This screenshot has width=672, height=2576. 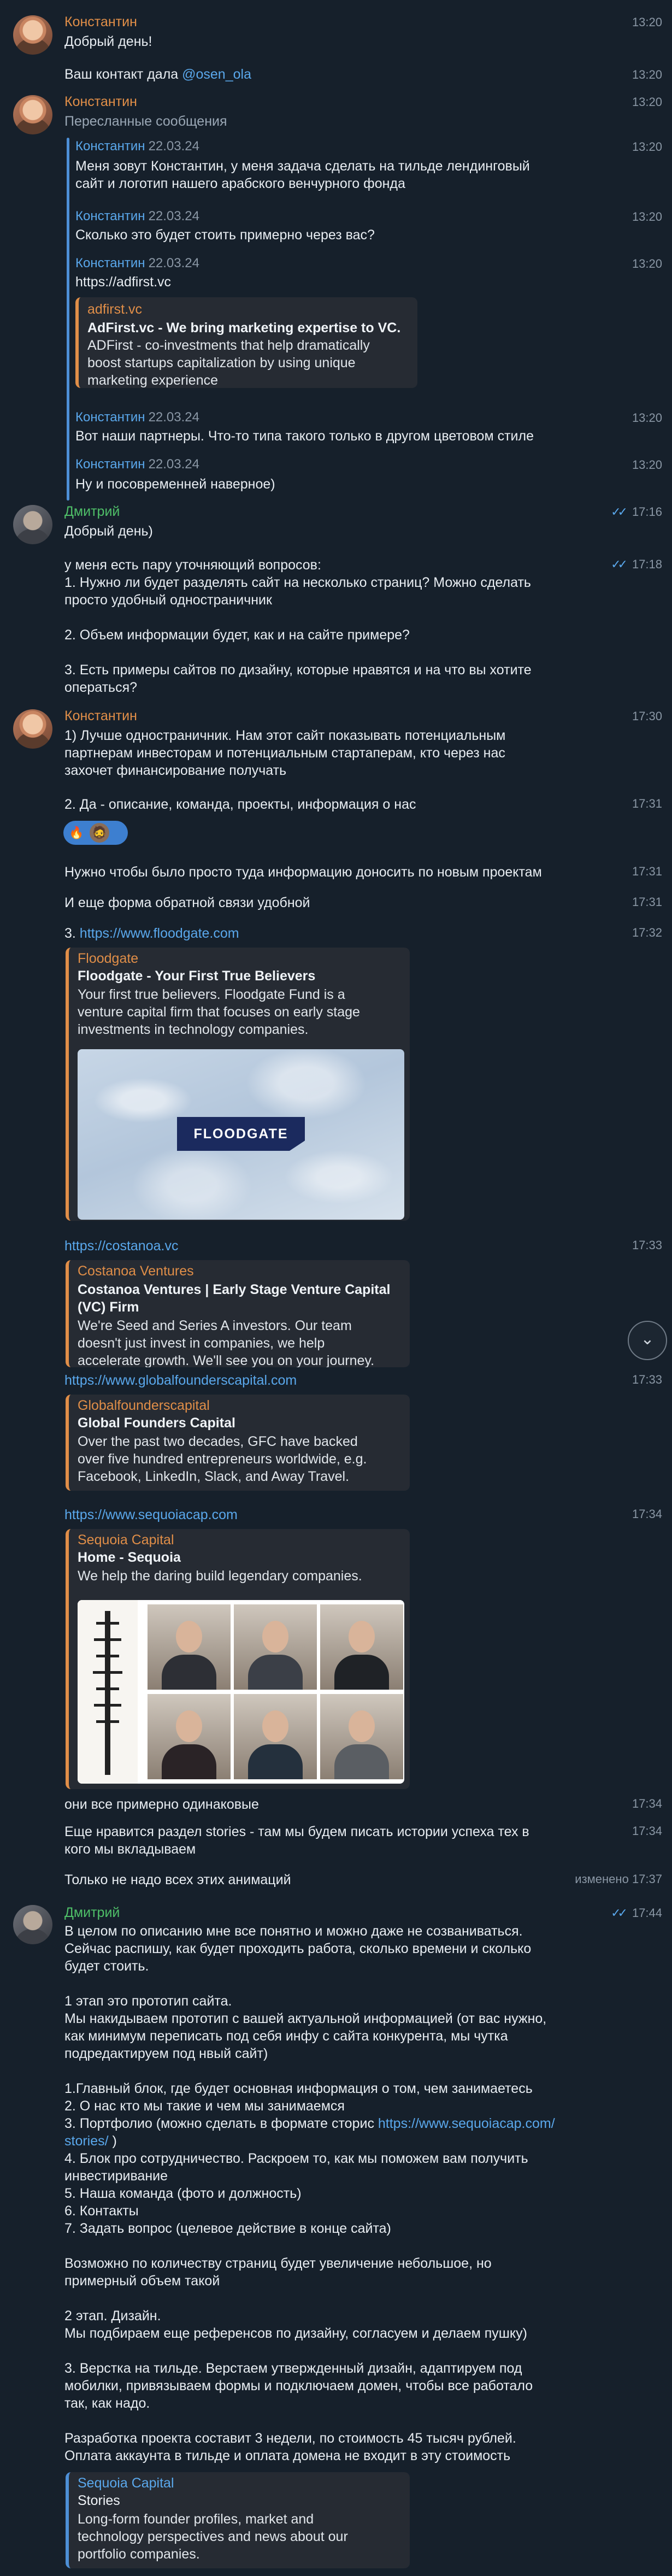 I want to click on chevron-down-icon: ⌄, so click(x=647, y=1339).